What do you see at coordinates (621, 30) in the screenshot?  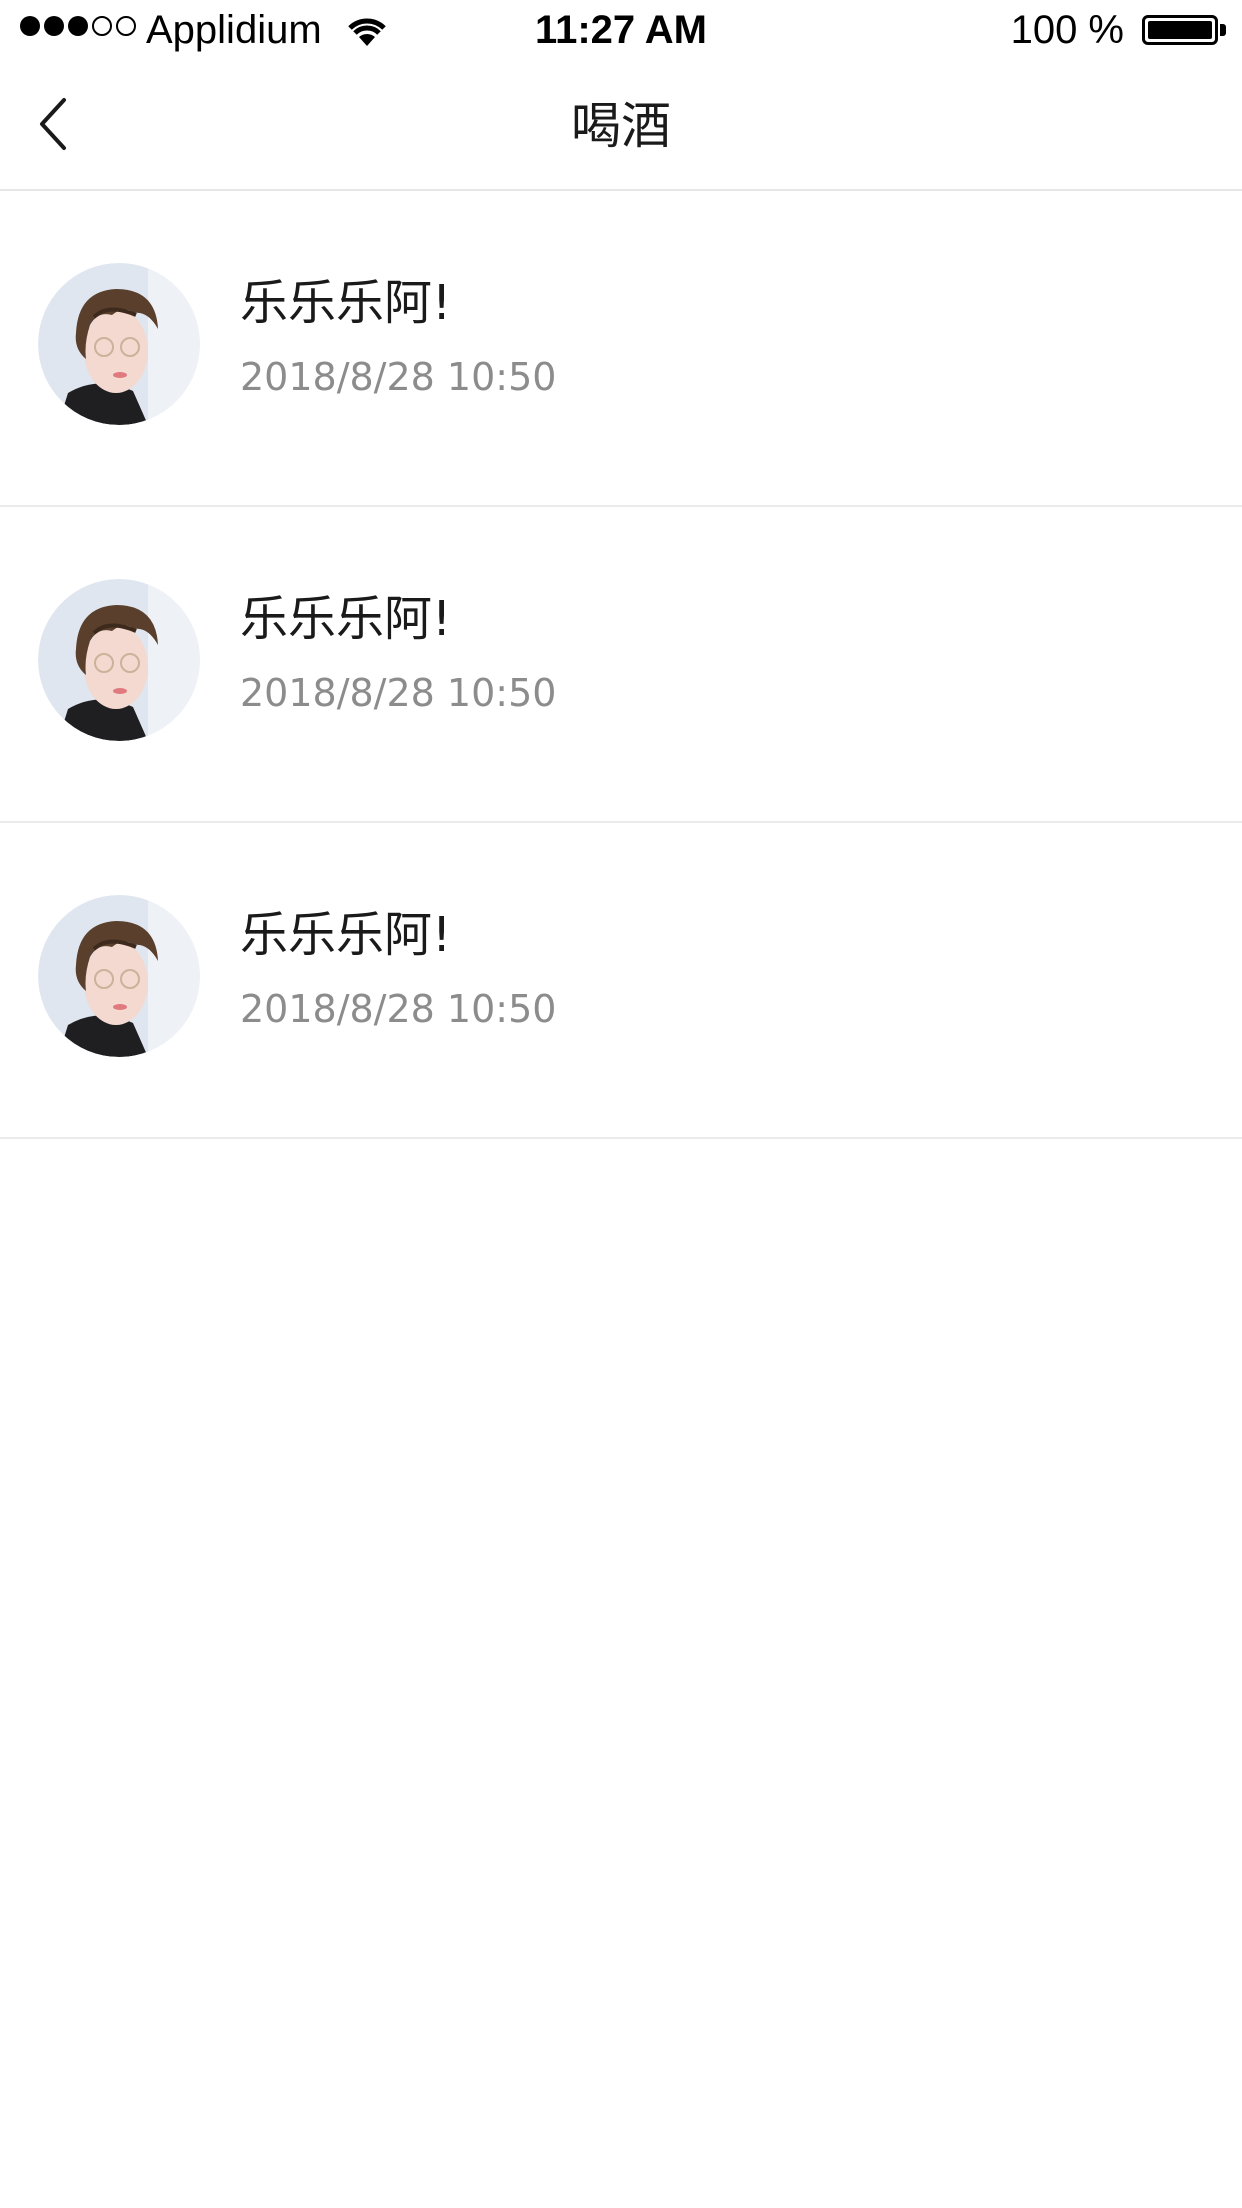 I see `status-bar: Applidium 11:27 AM 100 %` at bounding box center [621, 30].